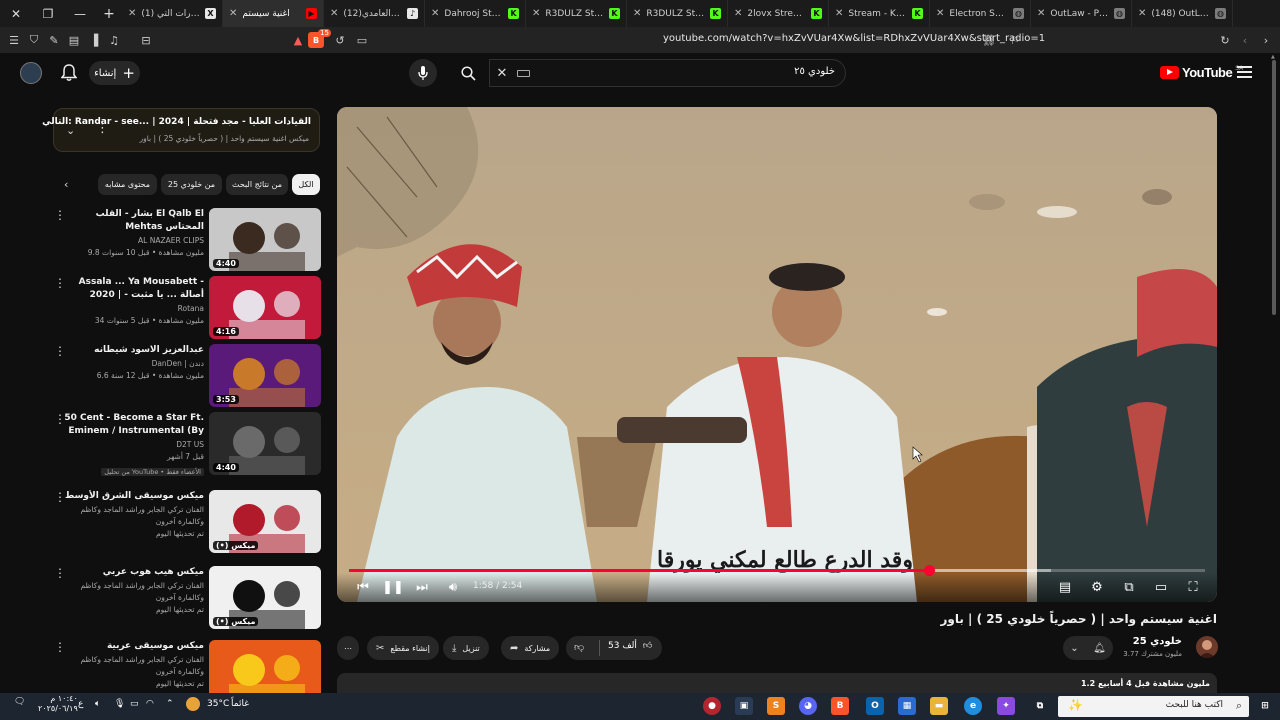  Describe the element at coordinates (468, 73) in the screenshot. I see `search-button` at that location.